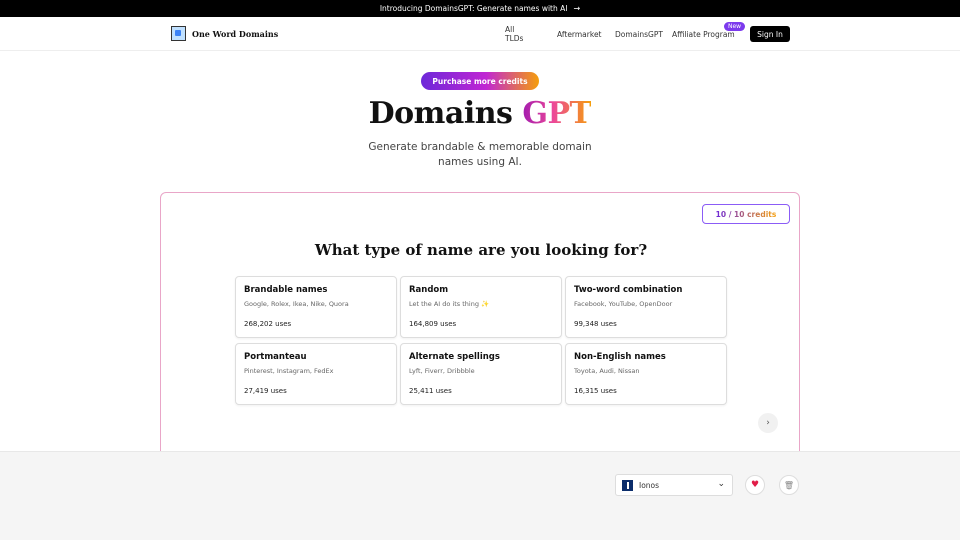  Describe the element at coordinates (703, 34) in the screenshot. I see `nav-link-affiliate-program: Affiliate Program` at that location.